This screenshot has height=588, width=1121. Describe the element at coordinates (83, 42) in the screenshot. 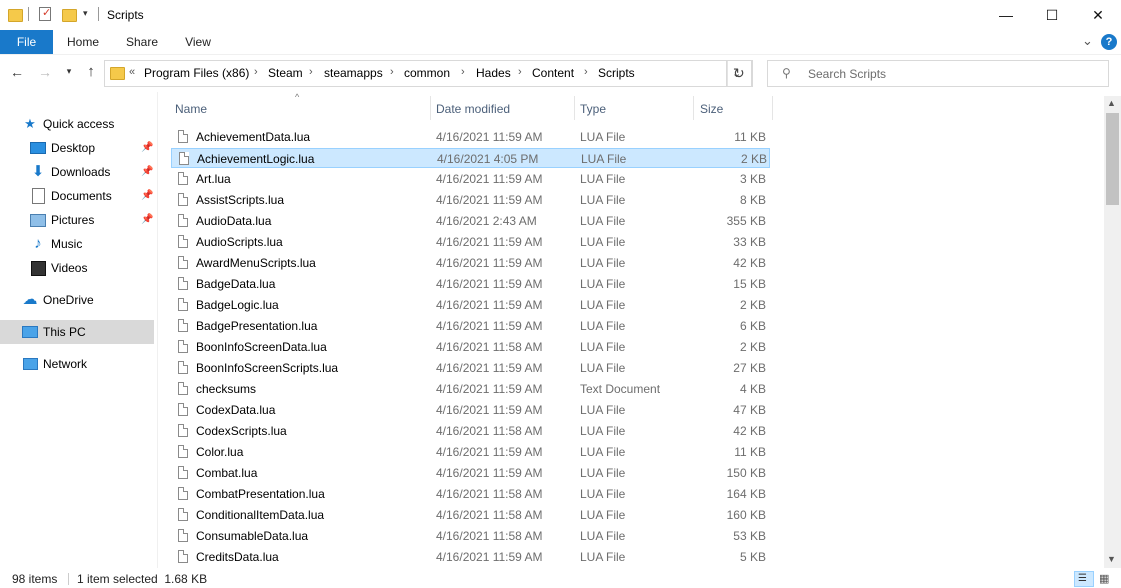

I see `tab-home: Home` at that location.